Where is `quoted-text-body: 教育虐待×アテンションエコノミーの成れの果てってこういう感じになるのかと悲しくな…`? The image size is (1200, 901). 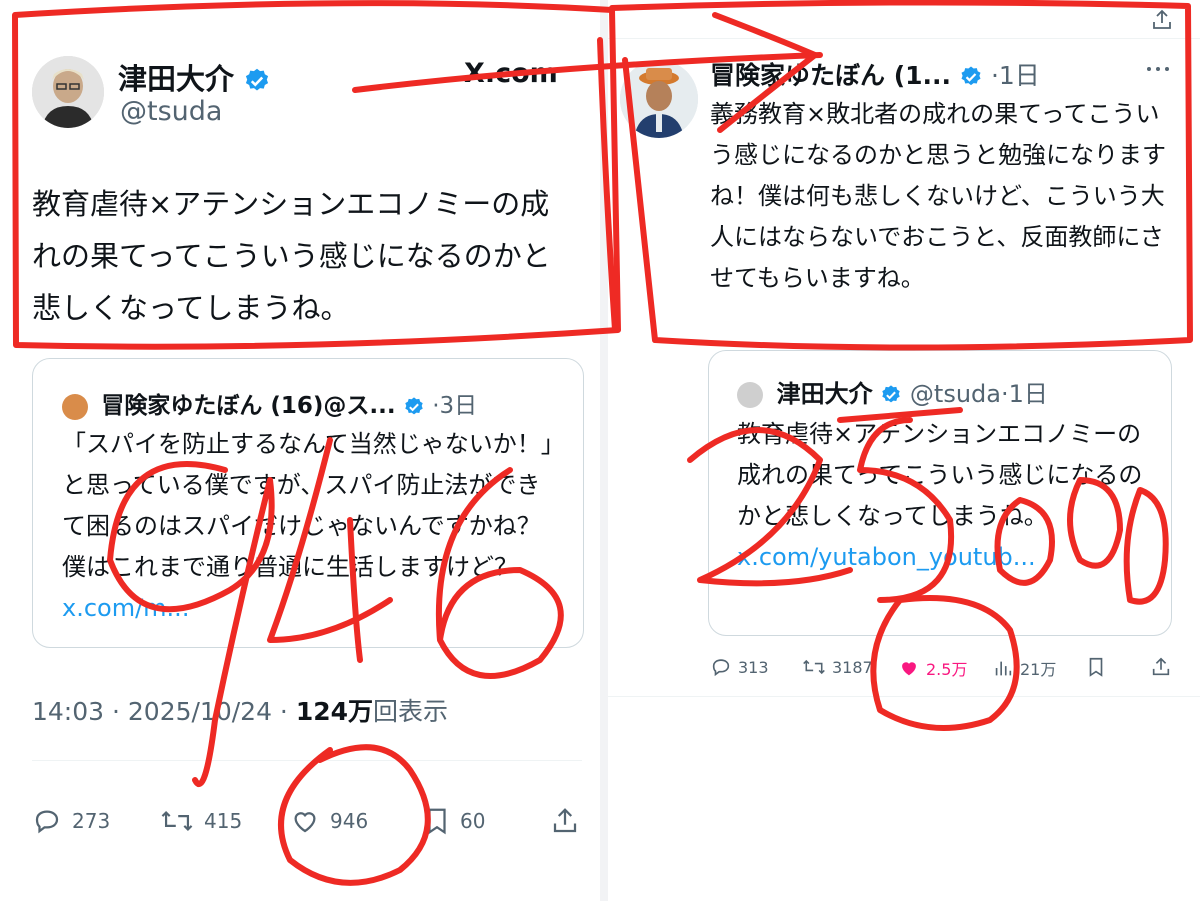
quoted-text-body: 教育虐待×アテンションエコノミーの成れの果てってこういう感じになるのかと悲しくな… is located at coordinates (940, 475).